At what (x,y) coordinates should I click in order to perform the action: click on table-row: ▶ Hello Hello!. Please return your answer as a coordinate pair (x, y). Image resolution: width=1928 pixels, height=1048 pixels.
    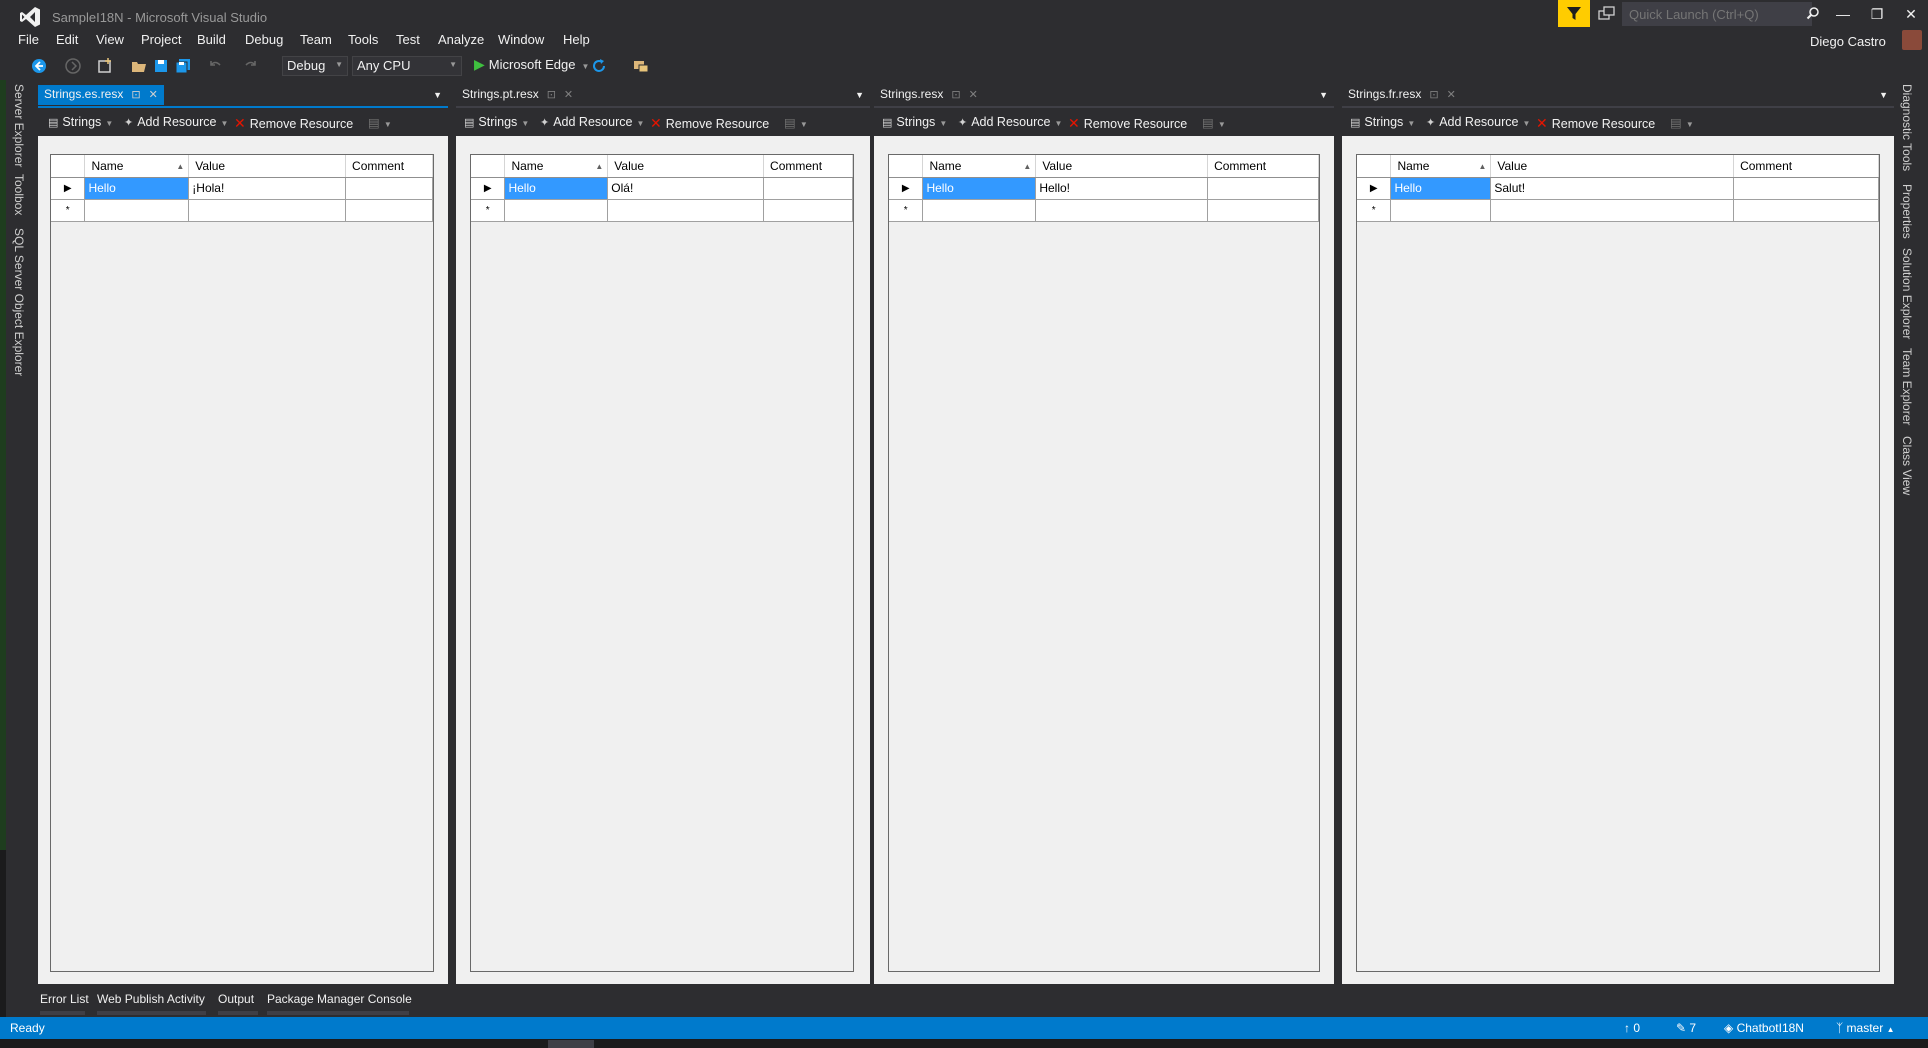
    Looking at the image, I should click on (1104, 188).